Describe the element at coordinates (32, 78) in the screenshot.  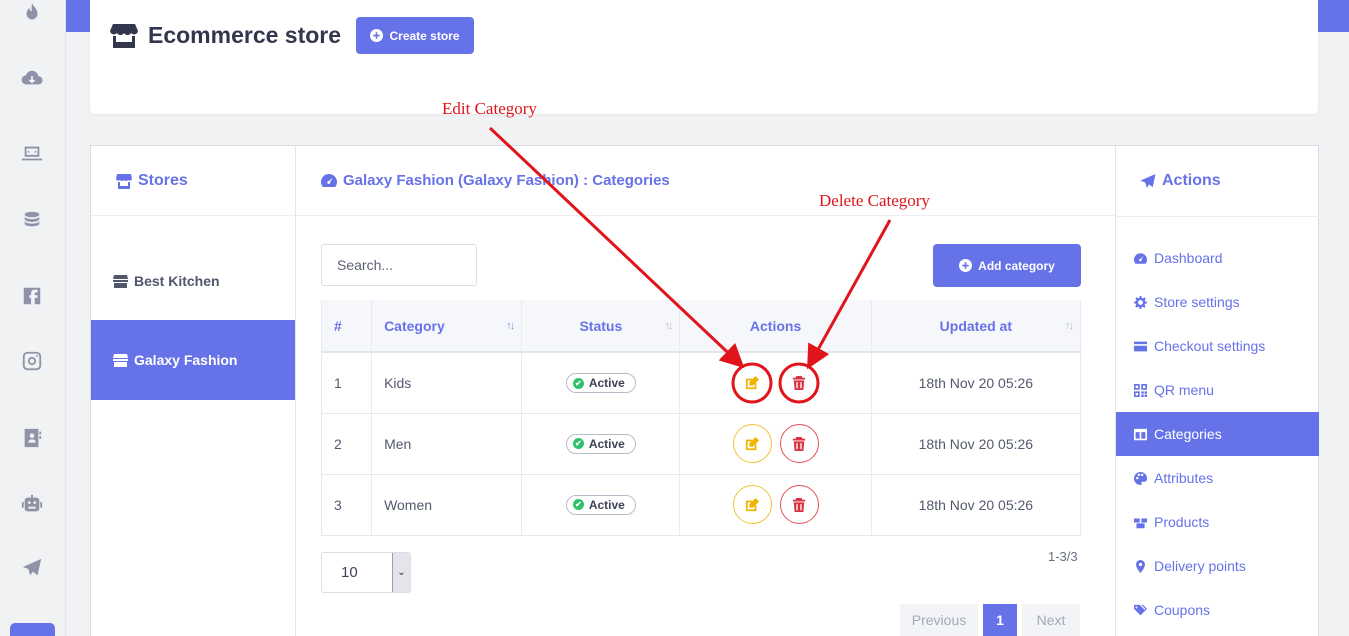
I see `cloud-download-icon` at that location.